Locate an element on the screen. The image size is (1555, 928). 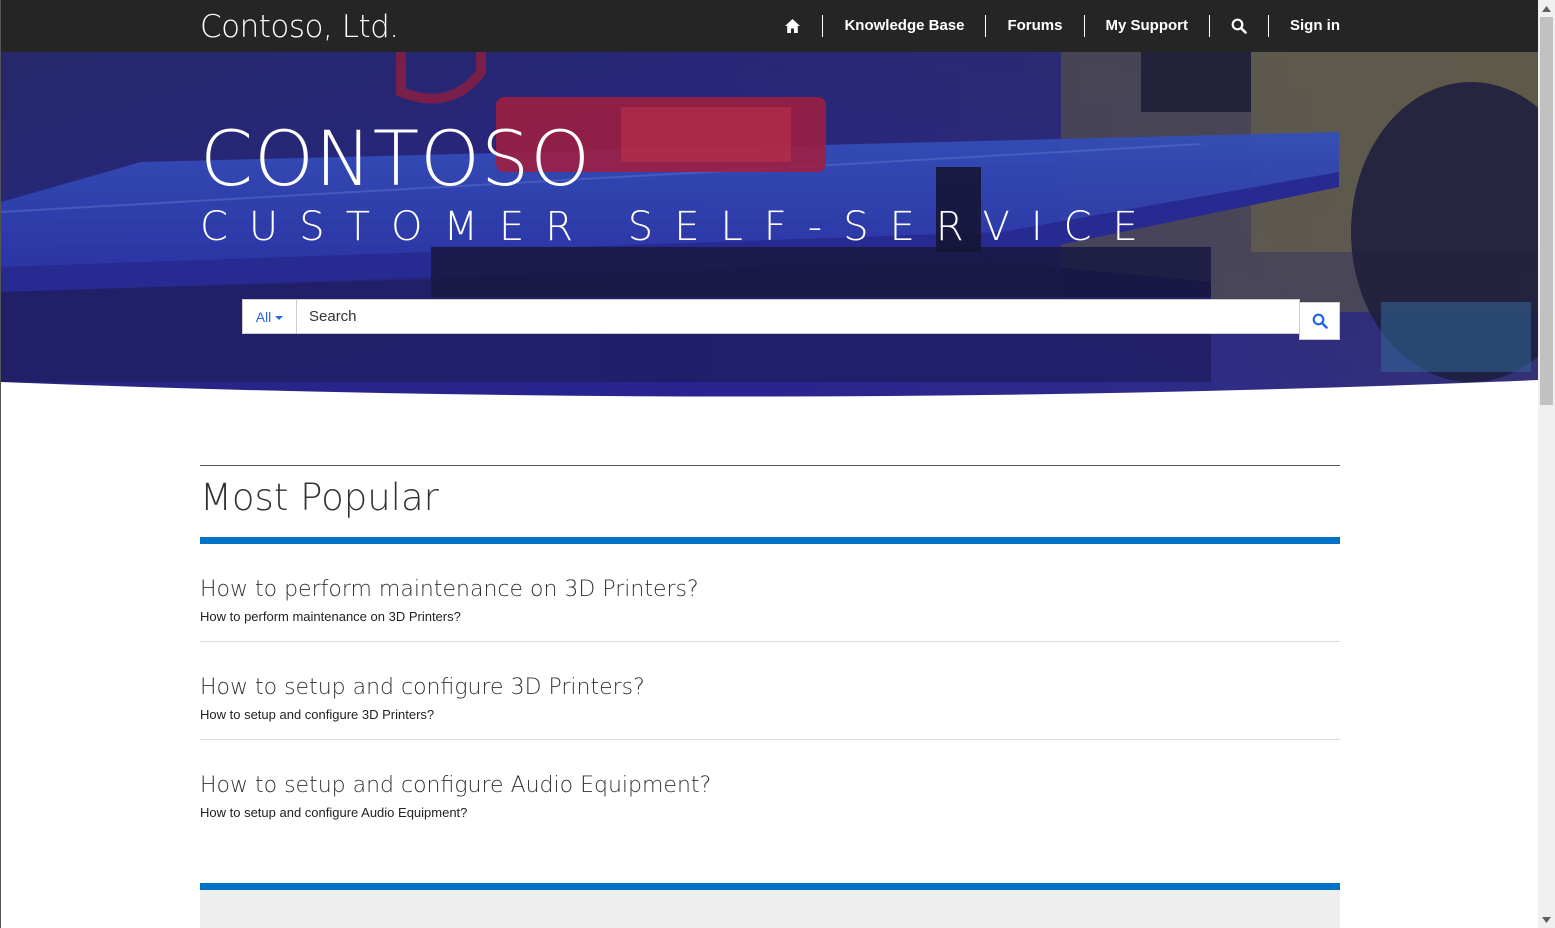
scroll-up-arrow-icon is located at coordinates (1546, 8).